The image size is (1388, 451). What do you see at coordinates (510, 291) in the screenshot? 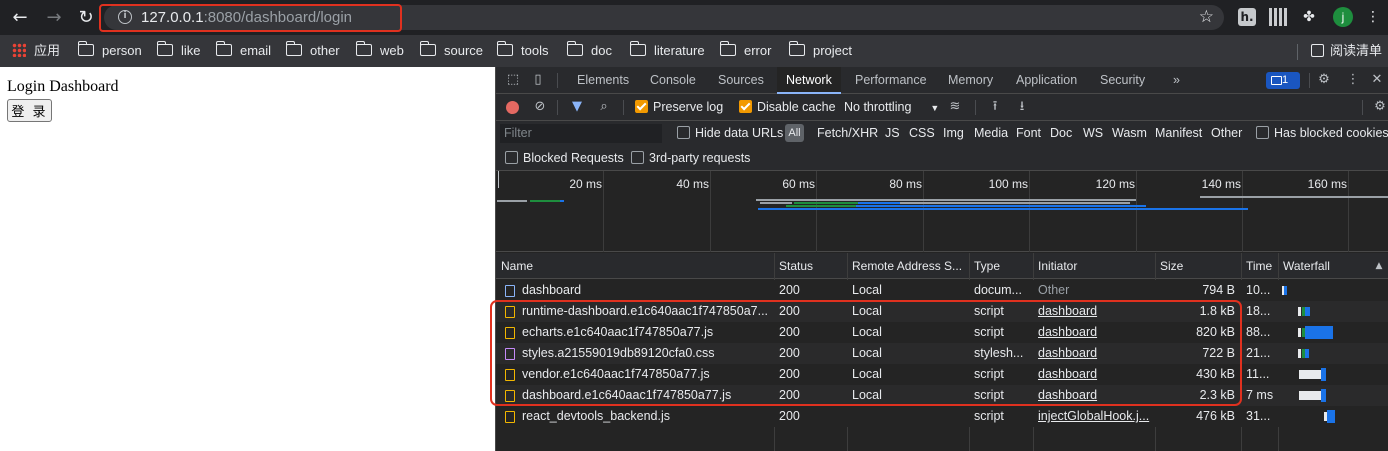
I see `document-file-icon` at bounding box center [510, 291].